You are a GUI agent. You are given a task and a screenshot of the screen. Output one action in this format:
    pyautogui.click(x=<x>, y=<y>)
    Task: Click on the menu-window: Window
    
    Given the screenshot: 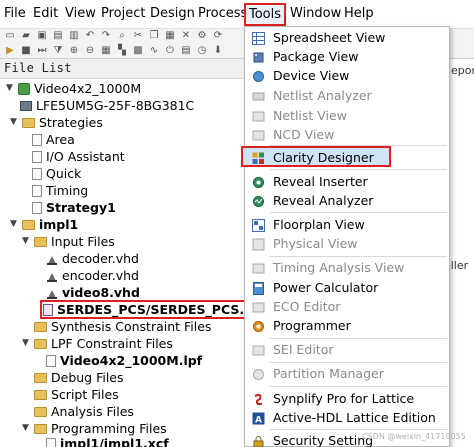 What is the action you would take?
    pyautogui.click(x=315, y=13)
    